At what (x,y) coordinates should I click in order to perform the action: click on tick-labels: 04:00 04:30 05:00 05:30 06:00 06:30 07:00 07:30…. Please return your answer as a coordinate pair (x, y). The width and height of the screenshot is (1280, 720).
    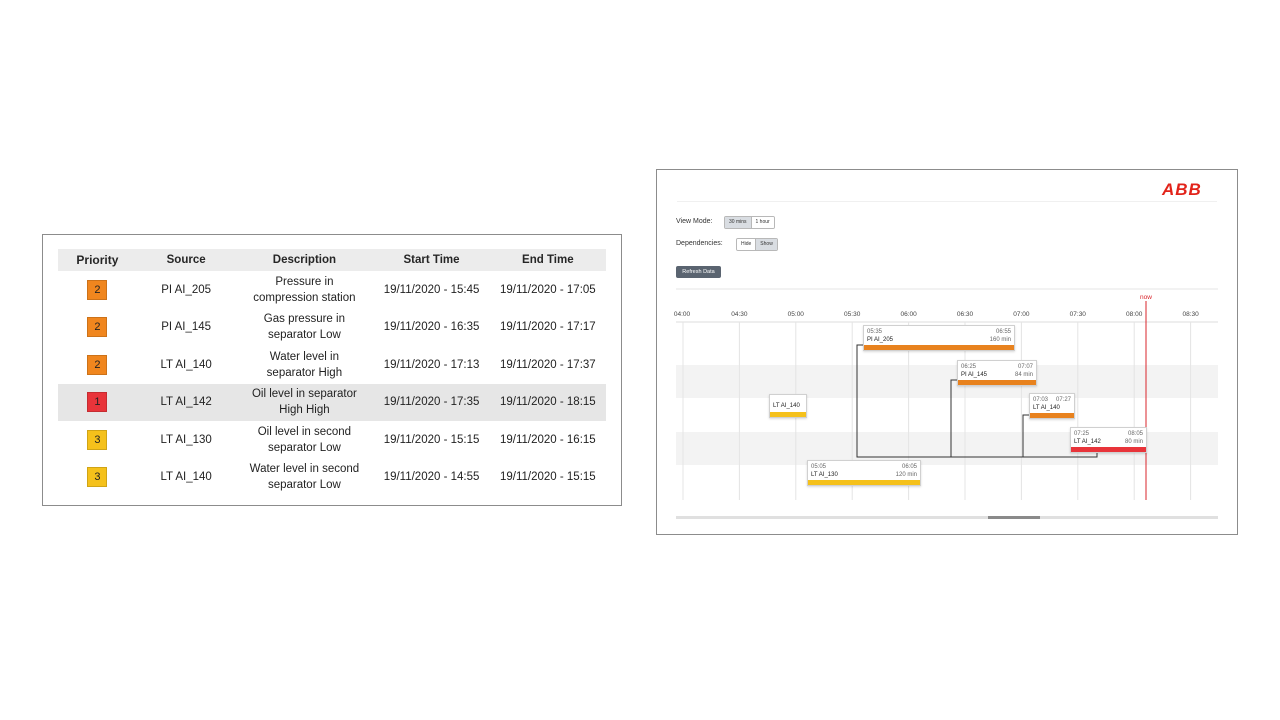
    Looking at the image, I should click on (936, 314).